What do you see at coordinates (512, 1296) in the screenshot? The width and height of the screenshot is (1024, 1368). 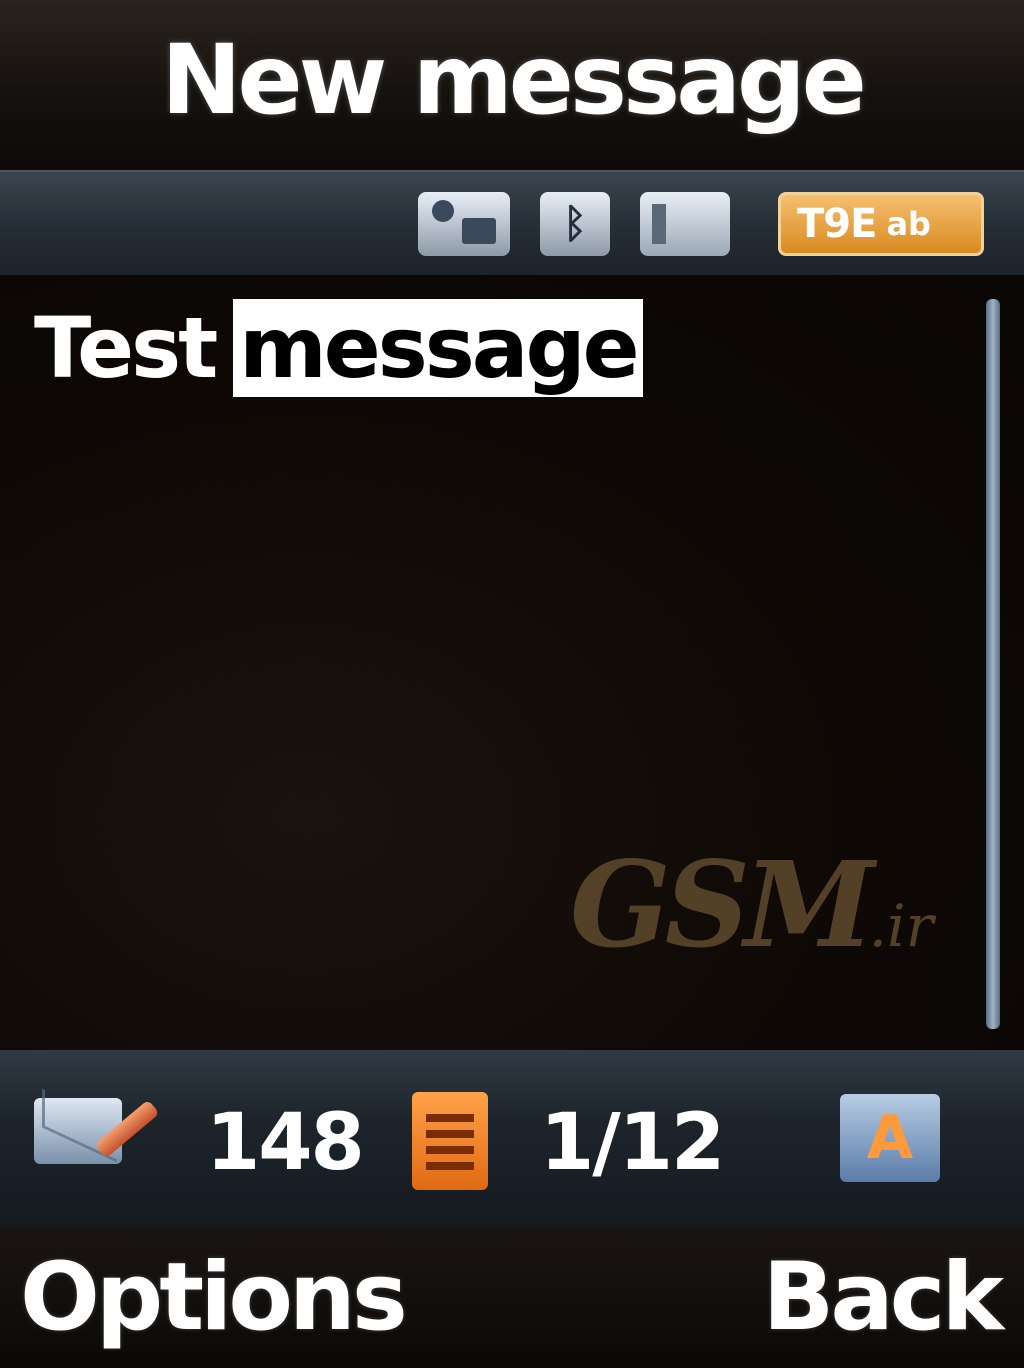 I see `softkey-bar: Options Back` at bounding box center [512, 1296].